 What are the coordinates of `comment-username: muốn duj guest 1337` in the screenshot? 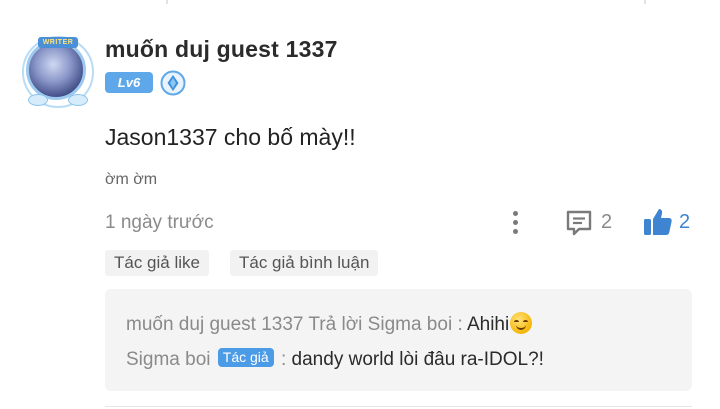 It's located at (221, 49).